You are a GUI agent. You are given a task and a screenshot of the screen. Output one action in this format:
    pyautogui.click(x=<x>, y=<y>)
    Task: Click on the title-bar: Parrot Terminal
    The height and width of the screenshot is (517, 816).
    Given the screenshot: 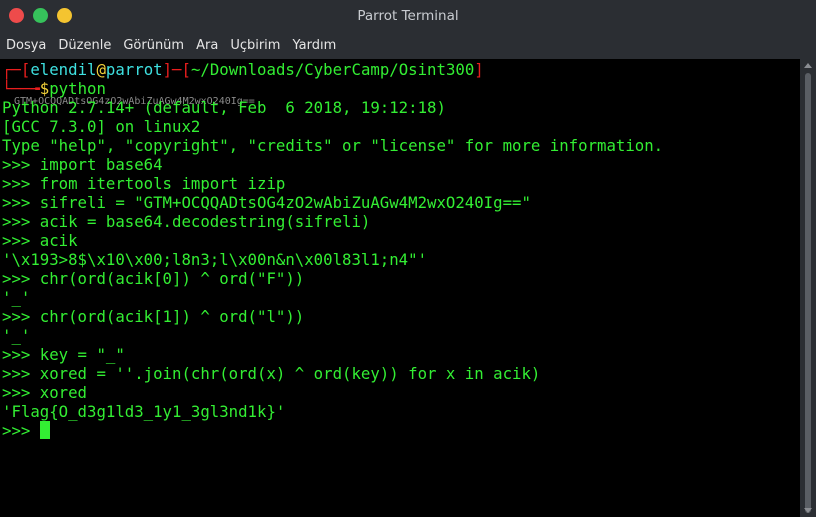 What is the action you would take?
    pyautogui.click(x=408, y=16)
    